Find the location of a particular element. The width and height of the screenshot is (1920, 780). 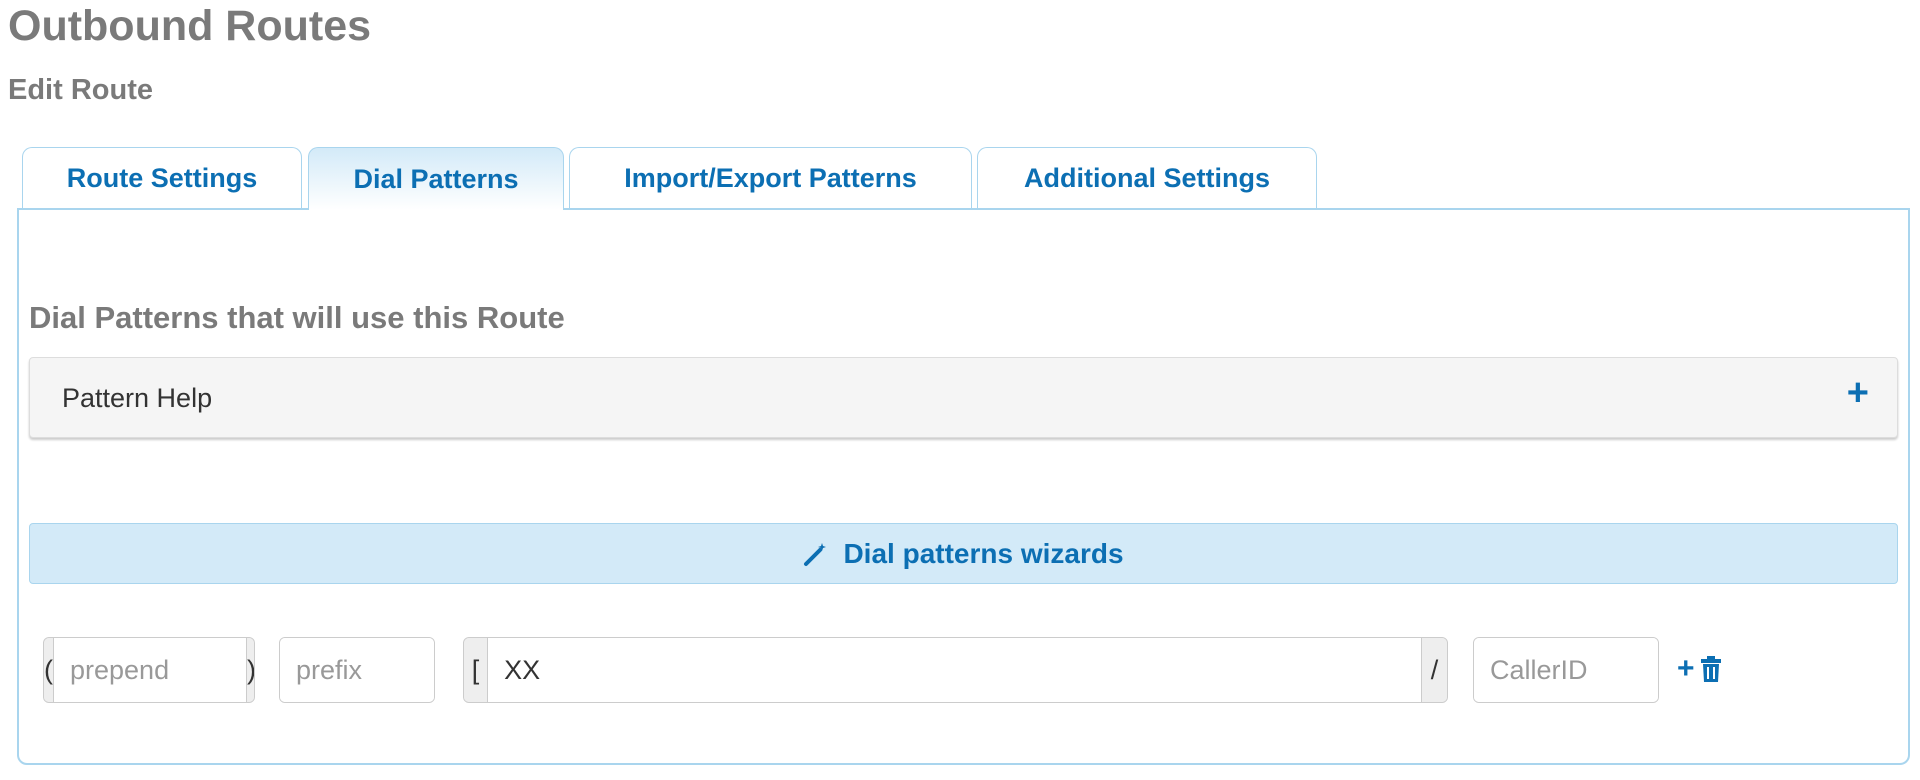

section-title: Dial Patterns that will use this Route is located at coordinates (297, 317).